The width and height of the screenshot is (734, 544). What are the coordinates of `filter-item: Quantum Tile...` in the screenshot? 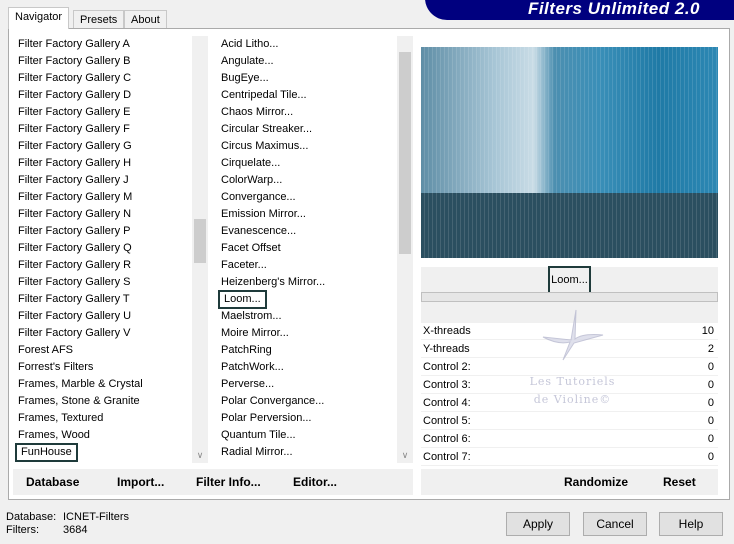 It's located at (306, 435).